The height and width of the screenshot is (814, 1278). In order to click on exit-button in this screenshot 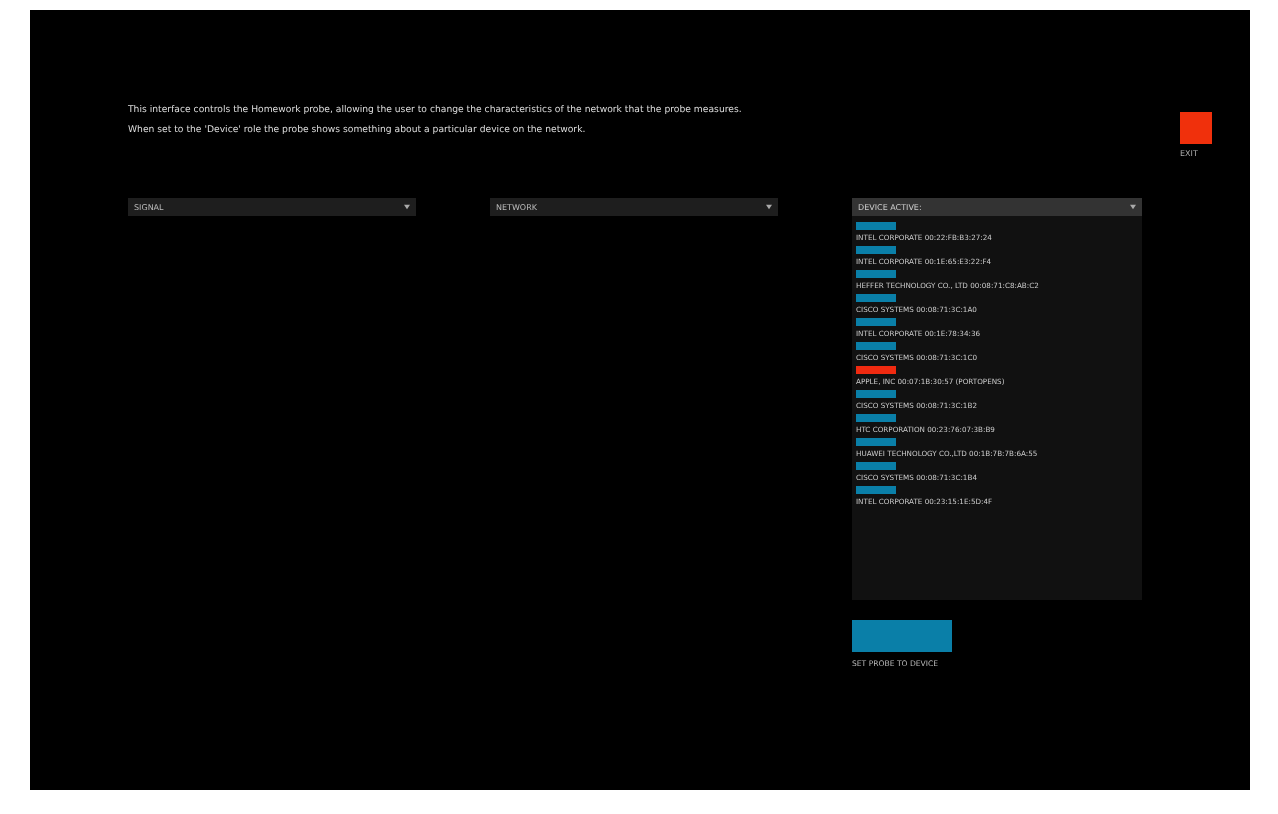, I will do `click(1196, 128)`.